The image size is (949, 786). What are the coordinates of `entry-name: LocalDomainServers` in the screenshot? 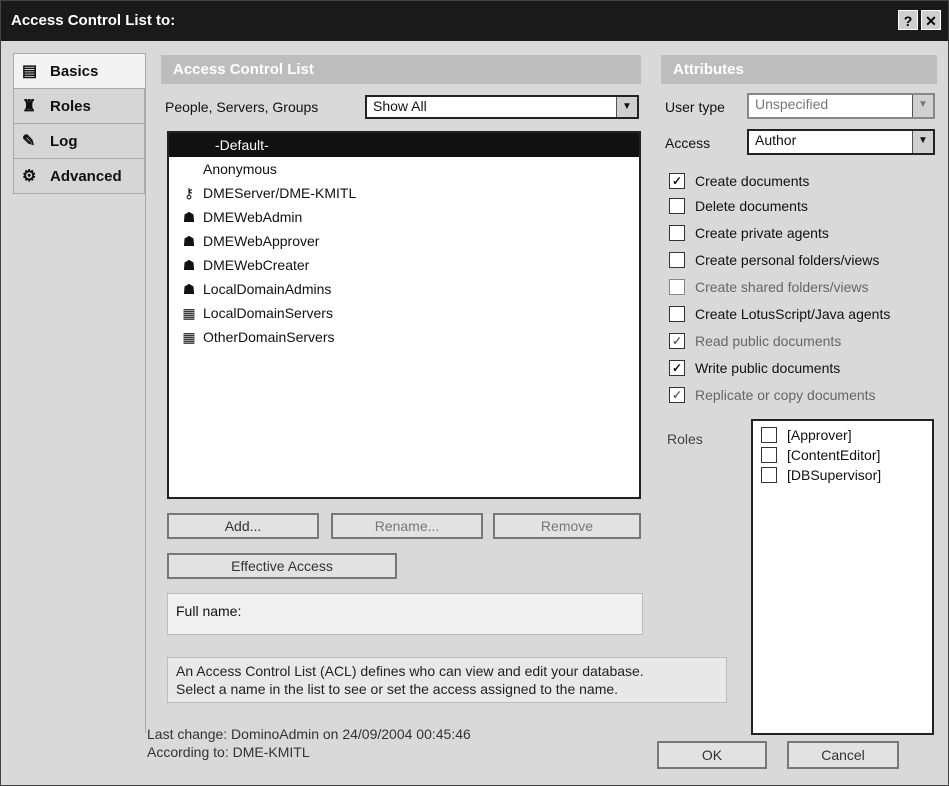 It's located at (268, 313).